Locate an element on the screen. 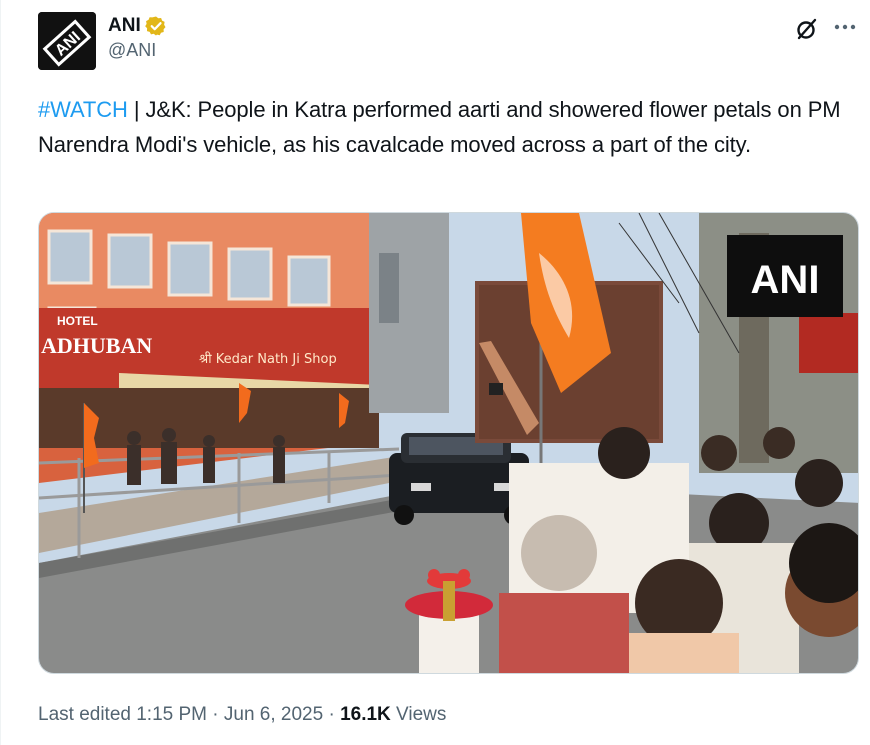  views-label: Views is located at coordinates (418, 714).